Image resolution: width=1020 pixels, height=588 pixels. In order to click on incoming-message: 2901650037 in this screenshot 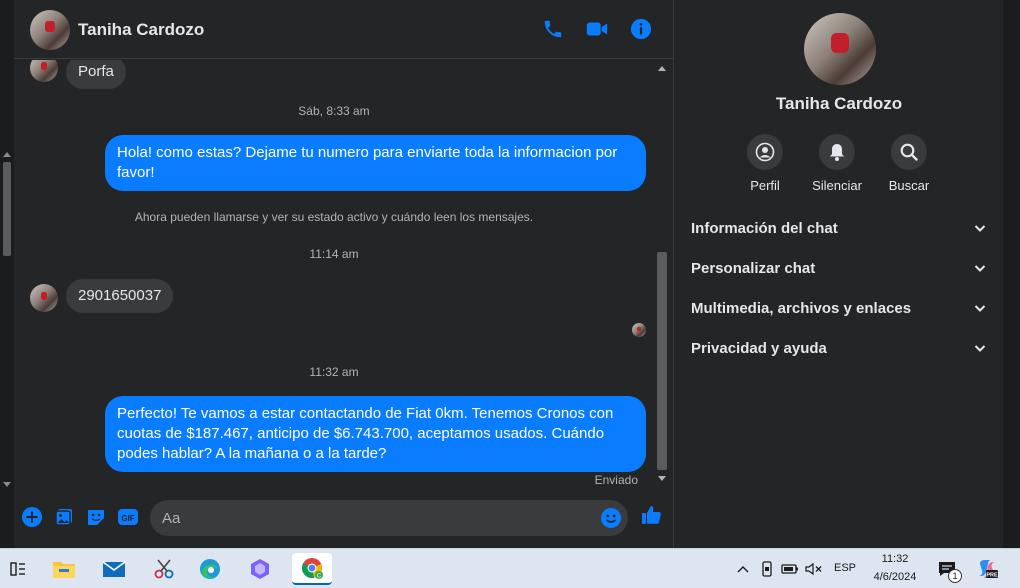, I will do `click(120, 296)`.